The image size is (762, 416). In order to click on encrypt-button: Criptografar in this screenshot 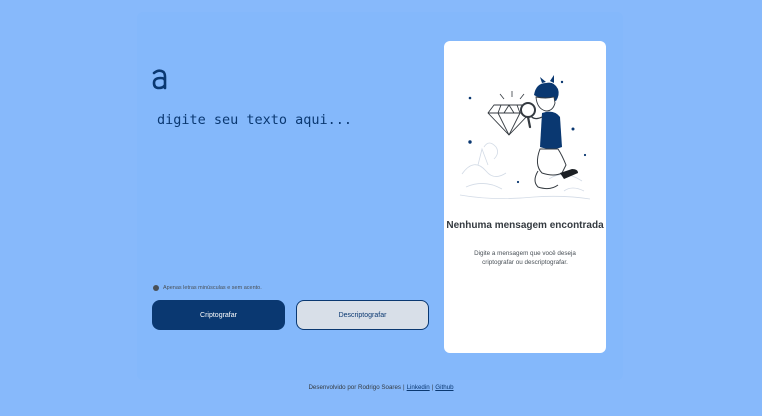, I will do `click(218, 315)`.